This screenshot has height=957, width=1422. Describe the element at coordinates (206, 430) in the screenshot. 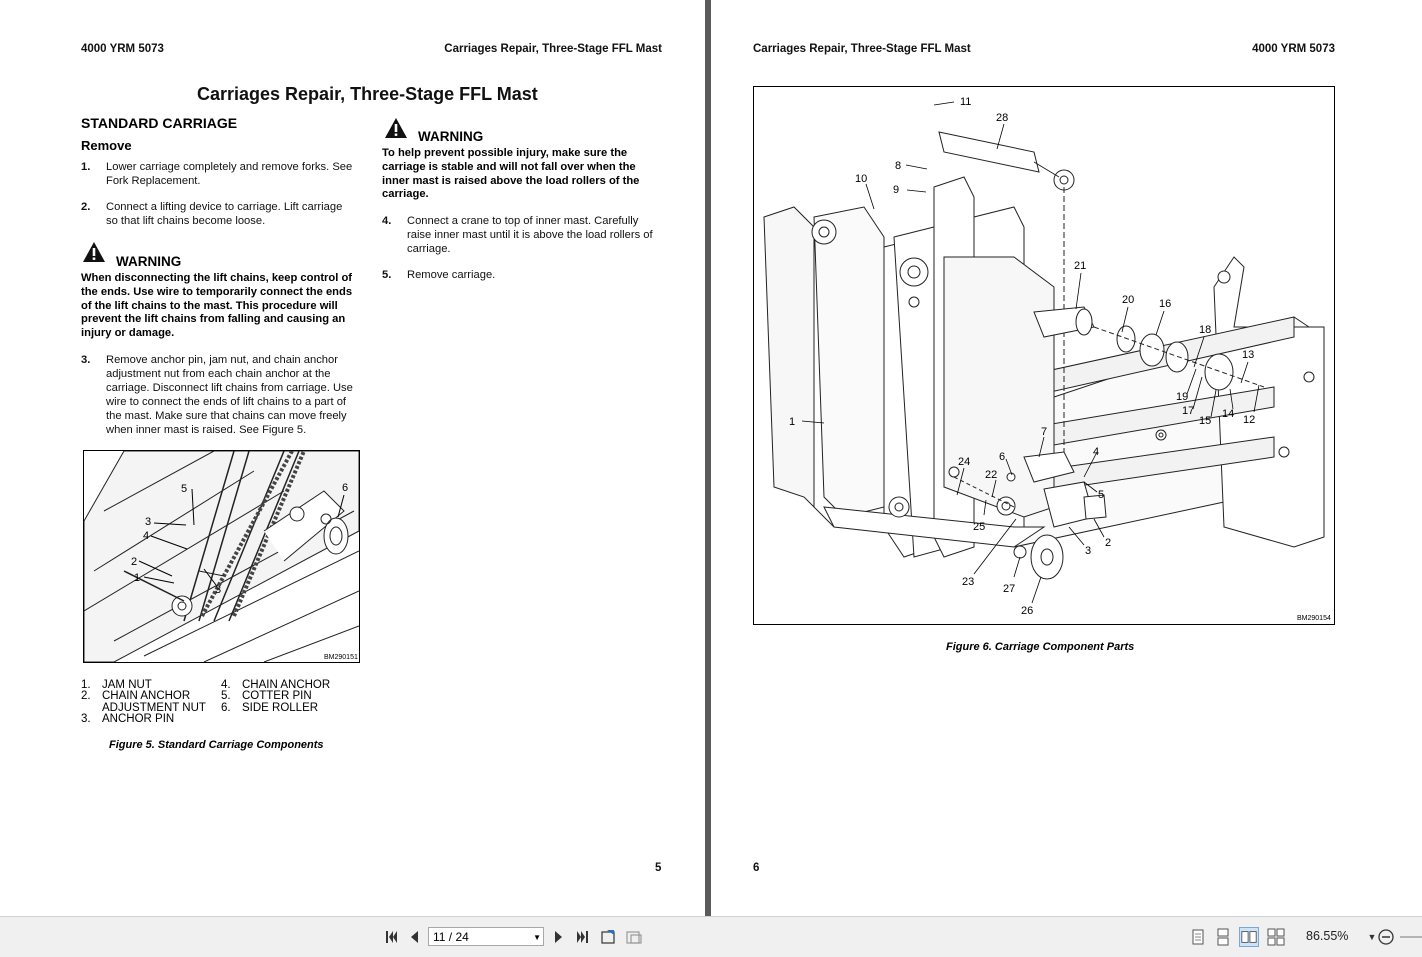

I see `step-line: when inner mast is raised. See Figure 5.` at that location.